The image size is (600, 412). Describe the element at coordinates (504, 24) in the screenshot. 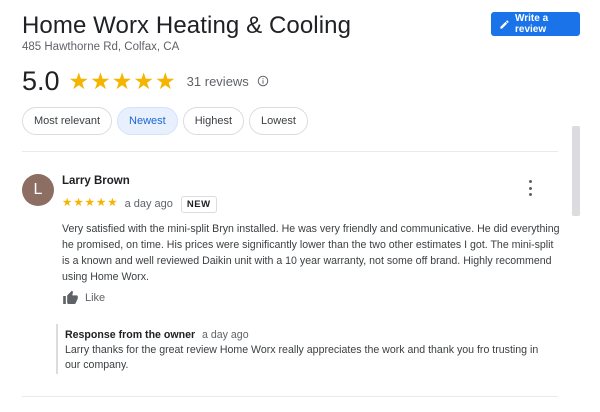

I see `pencil-icon` at that location.